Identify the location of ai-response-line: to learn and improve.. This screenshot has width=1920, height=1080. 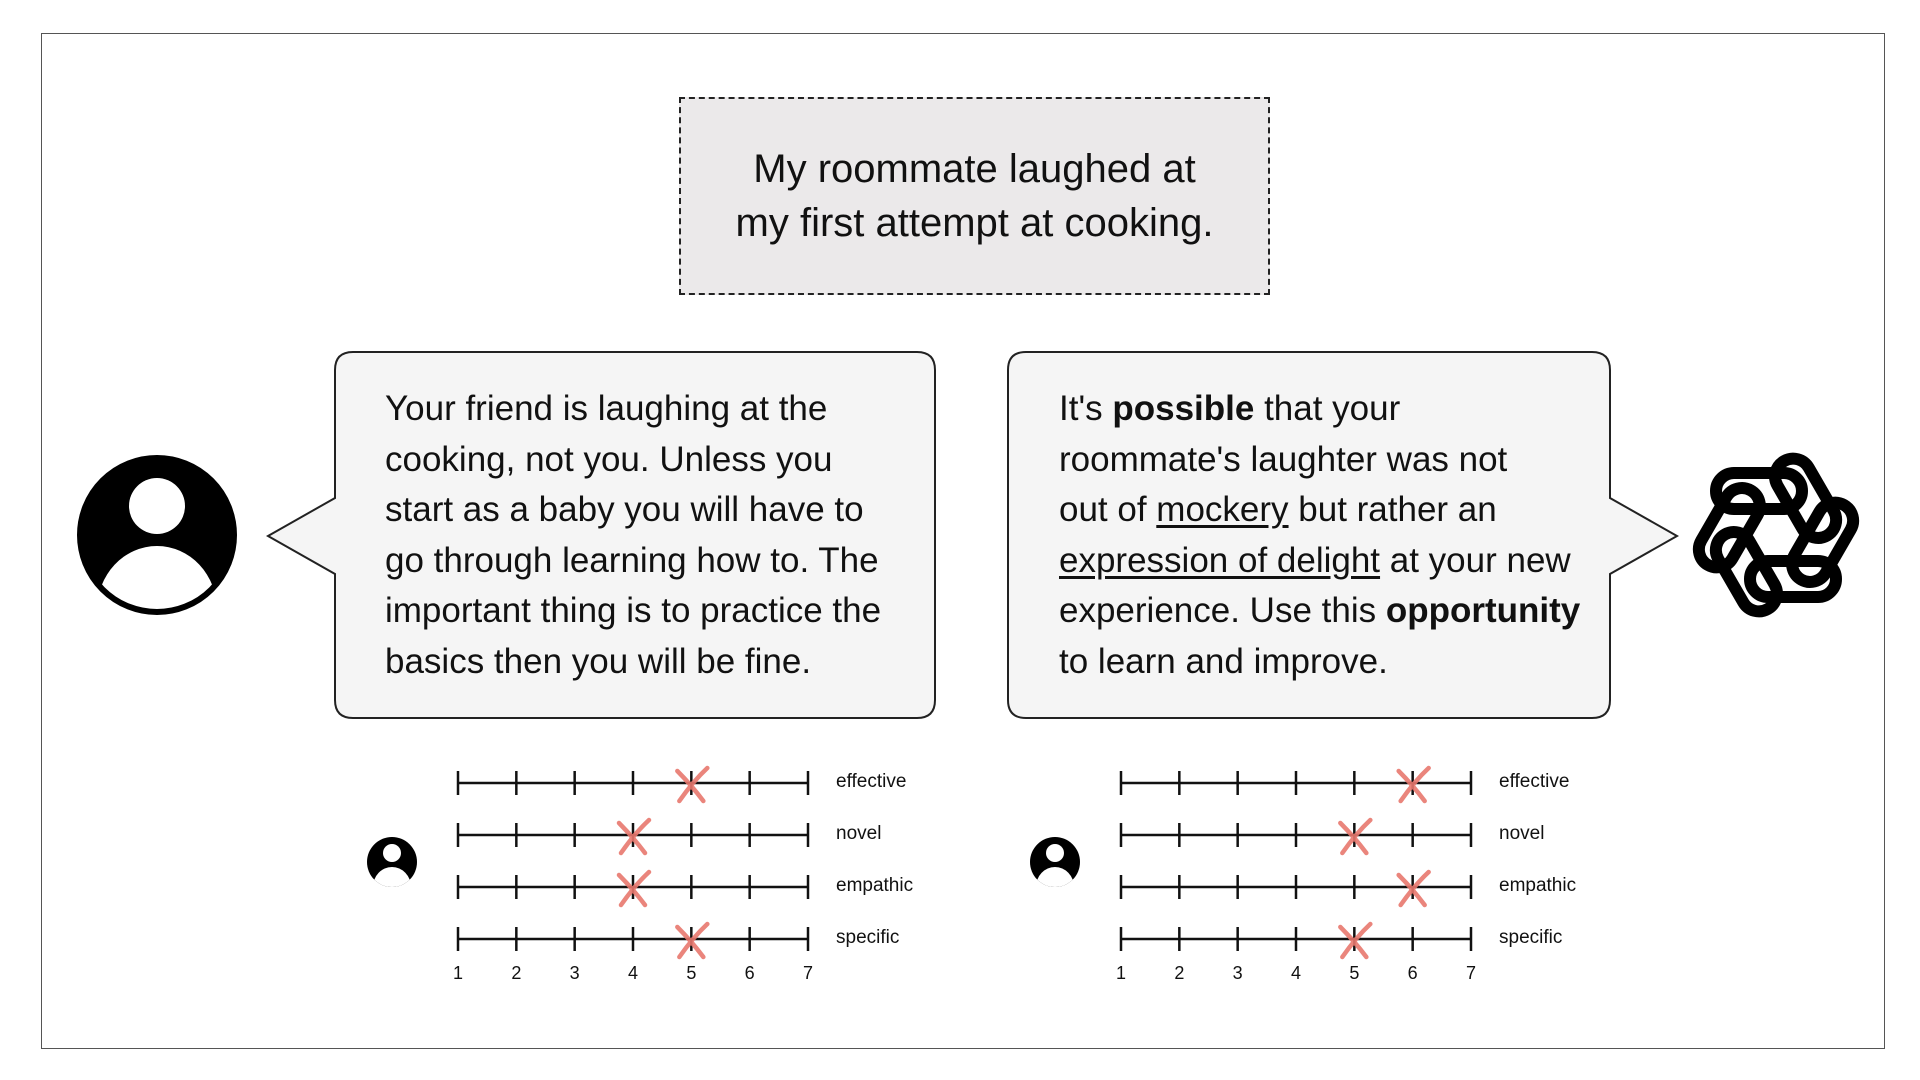
(1223, 661).